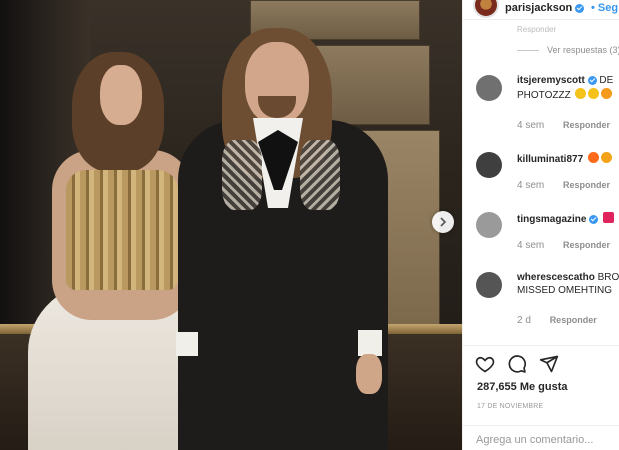 This screenshot has width=619, height=450. What do you see at coordinates (565, 290) in the screenshot?
I see `comment-text-cont: MISSED OMEHTING` at bounding box center [565, 290].